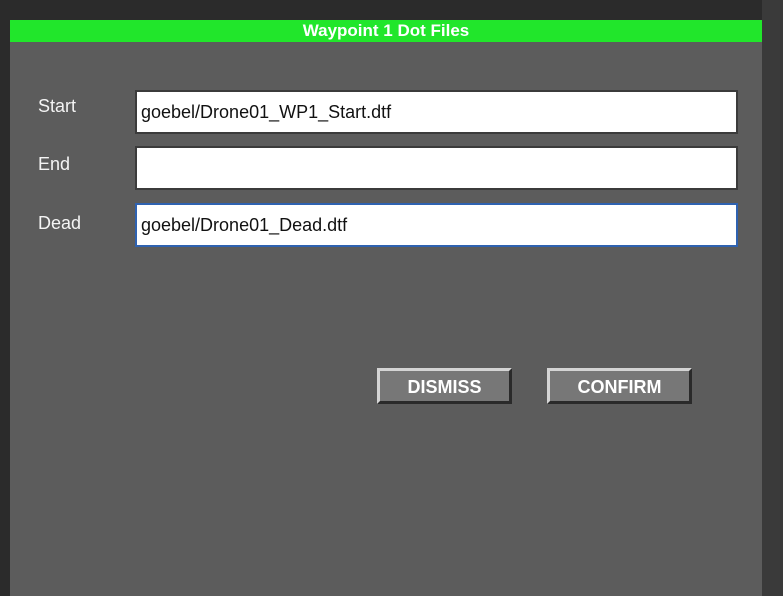  I want to click on dismiss-button: DISMISS, so click(444, 386).